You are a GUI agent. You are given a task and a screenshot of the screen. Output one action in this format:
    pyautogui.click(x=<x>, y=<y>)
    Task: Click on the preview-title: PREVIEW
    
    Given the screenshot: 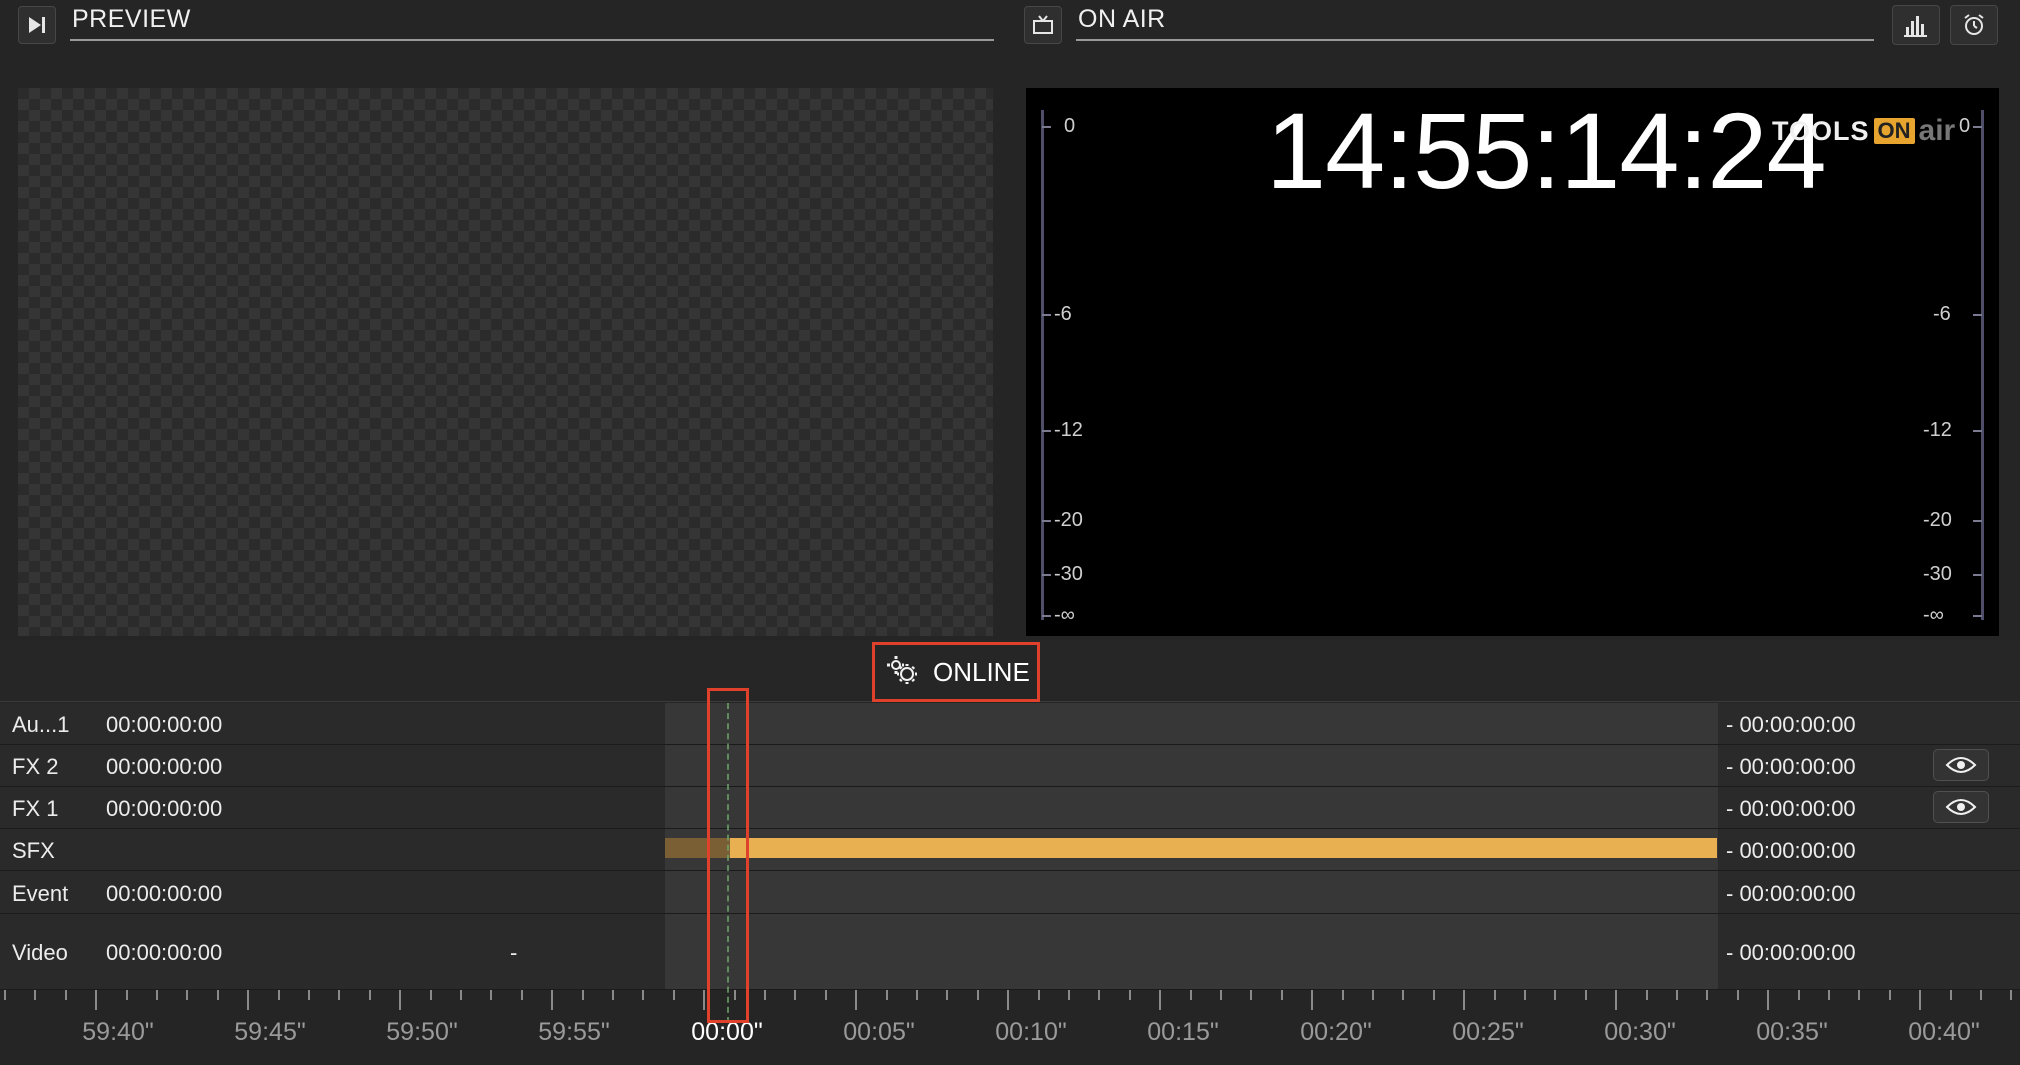 What is the action you would take?
    pyautogui.click(x=131, y=19)
    